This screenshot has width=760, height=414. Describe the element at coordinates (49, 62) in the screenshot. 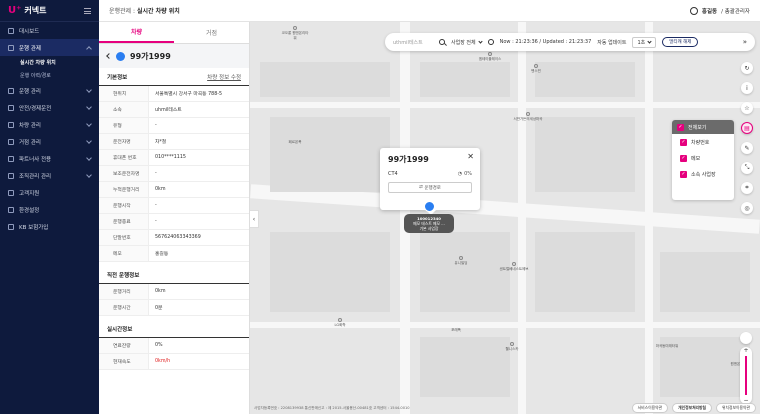

I see `sidebar-subitem: 실시간 차량 위치` at that location.